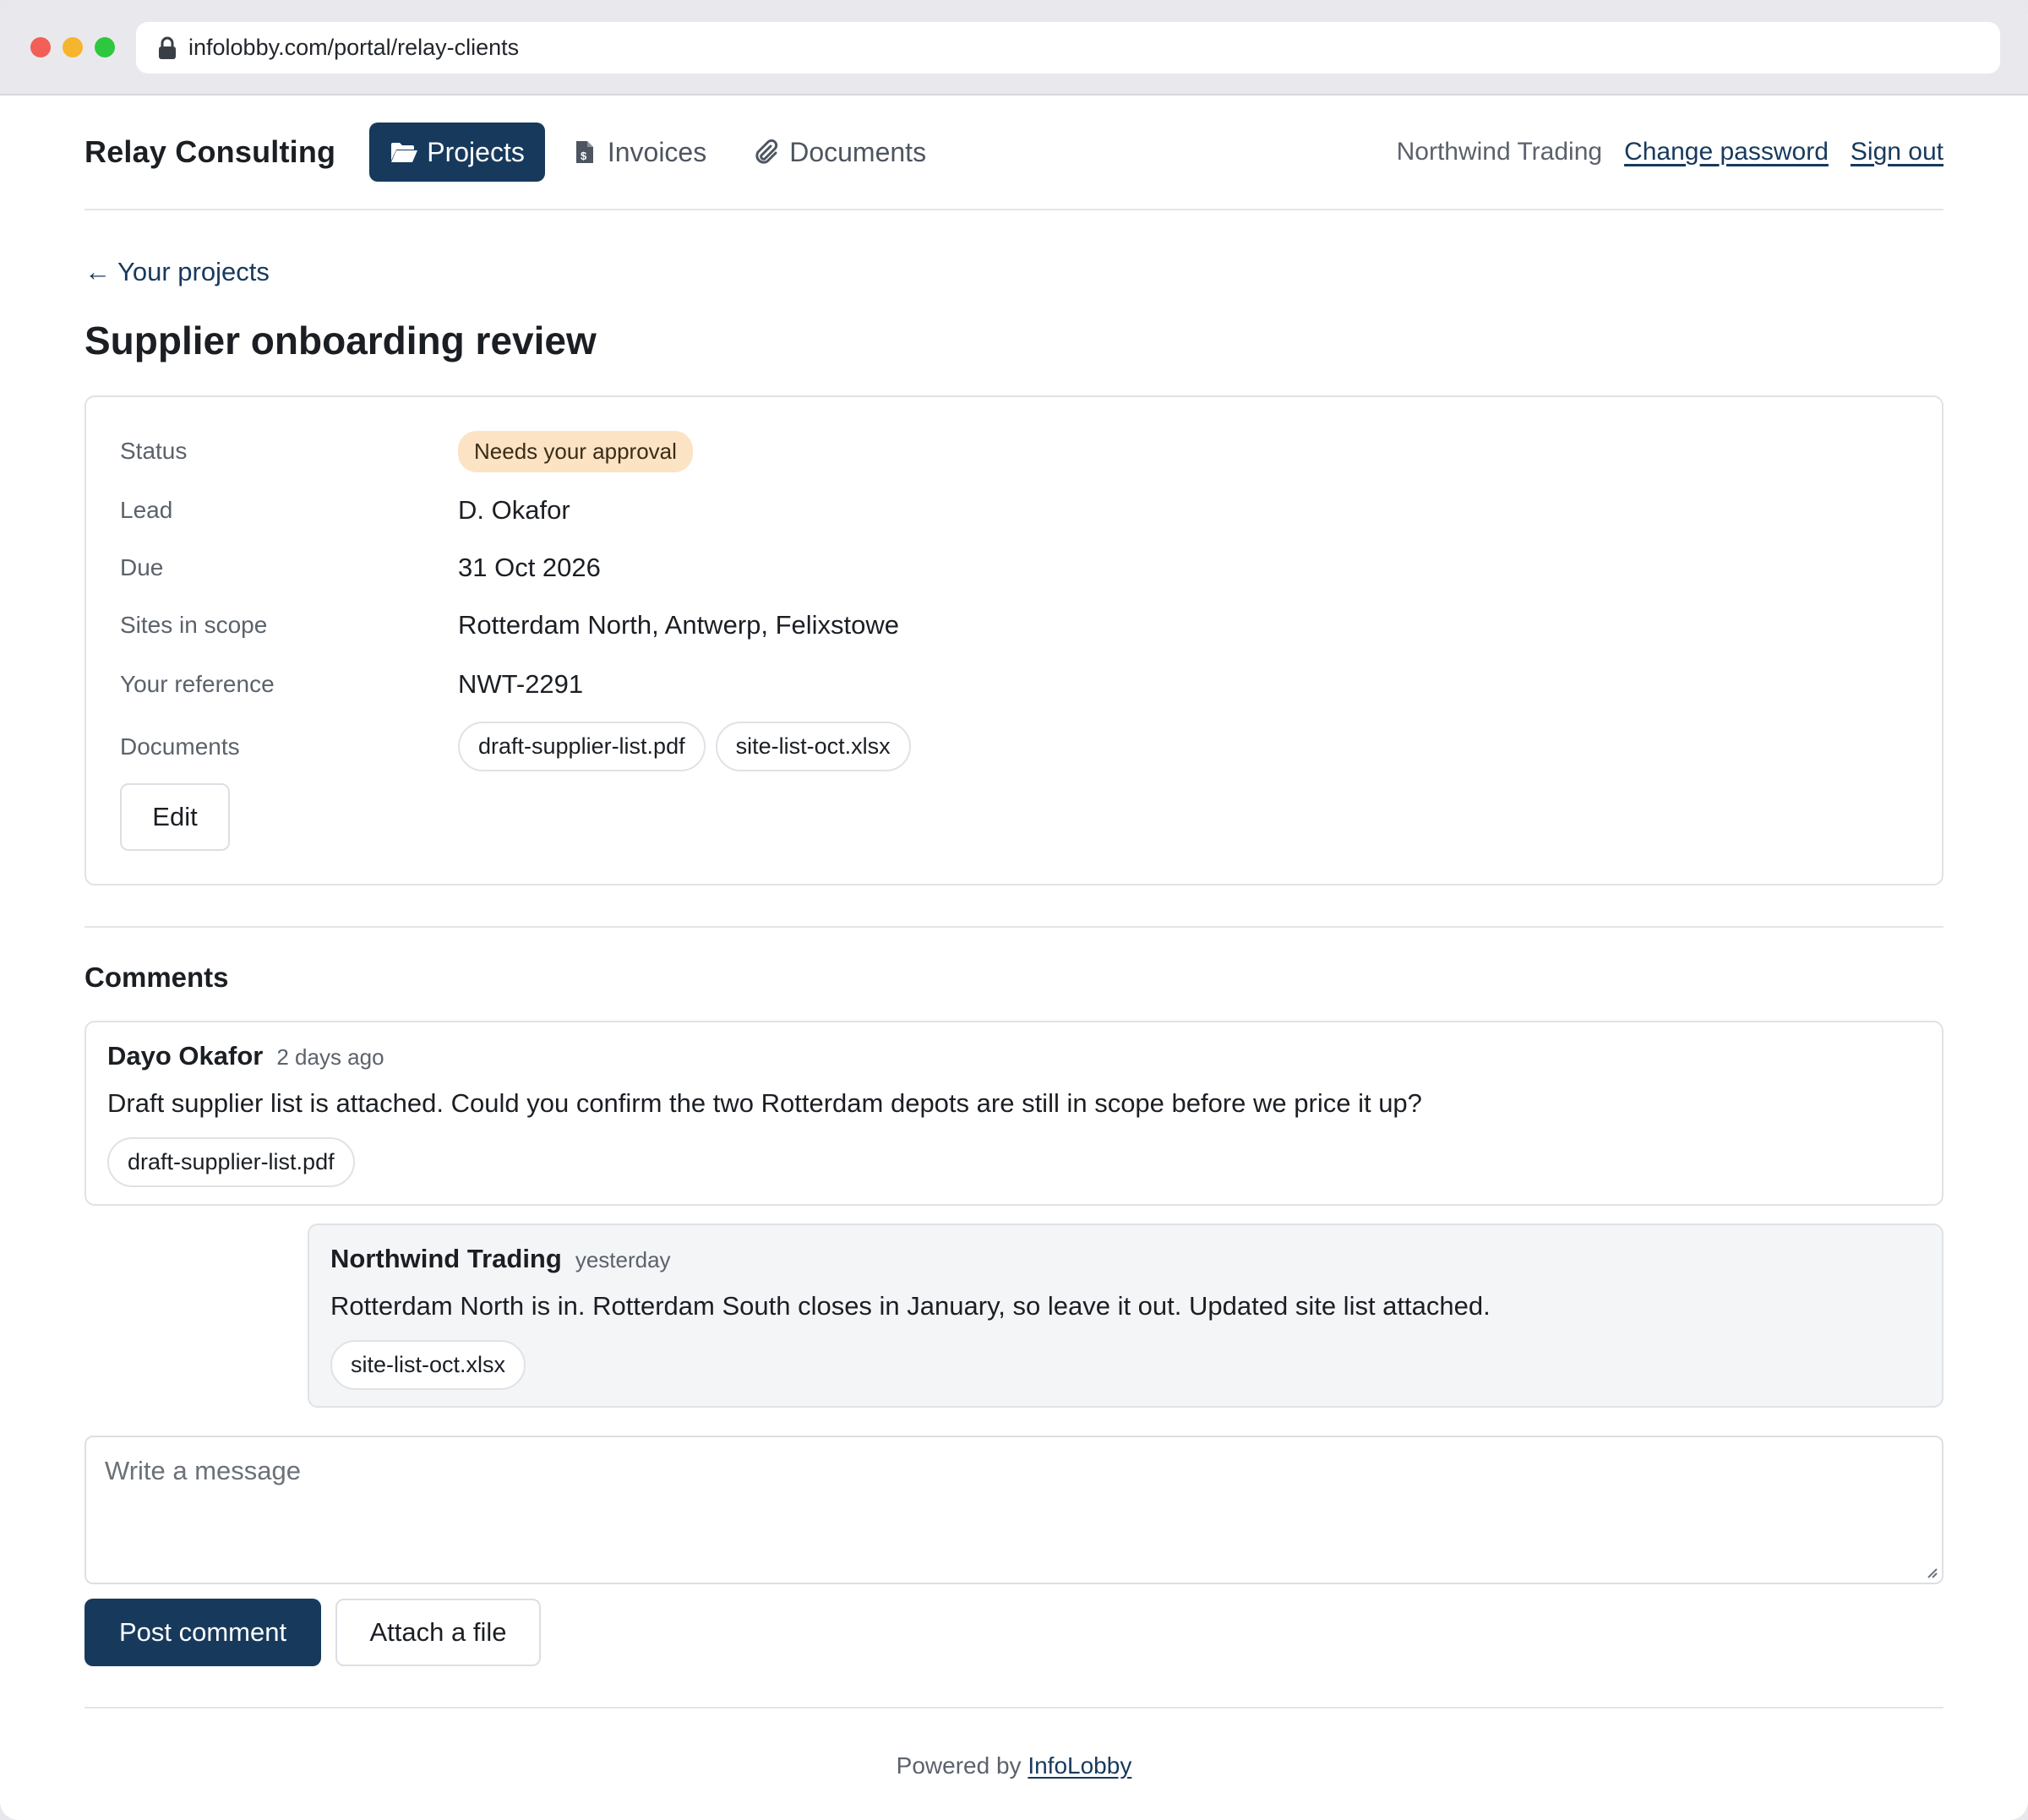  Describe the element at coordinates (1014, 451) in the screenshot. I see `status-row: Status Needs your approval` at that location.